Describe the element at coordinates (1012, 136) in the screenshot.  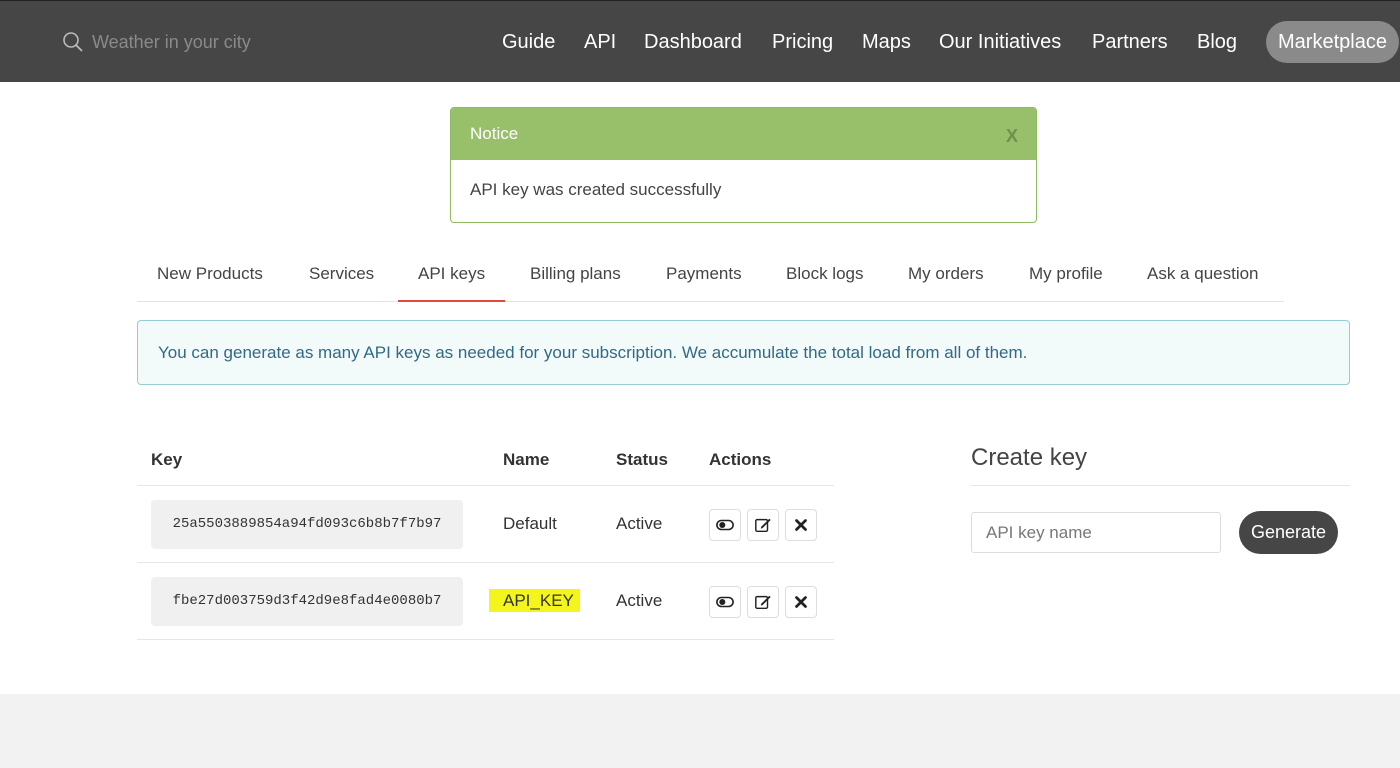
I see `notice-close-button: X` at that location.